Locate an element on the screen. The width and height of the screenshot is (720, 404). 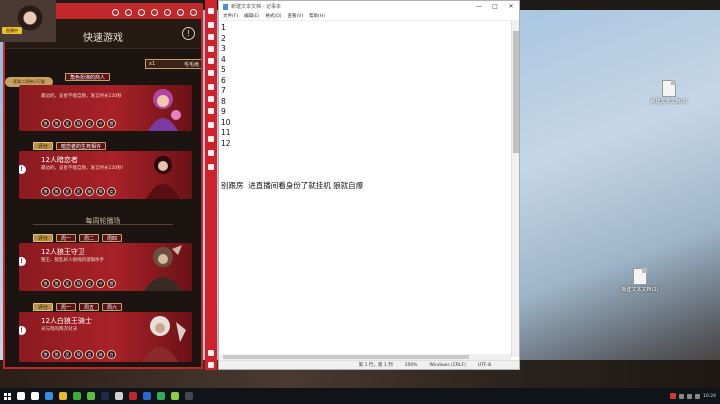
user-icon is located at coordinates (115, 12).